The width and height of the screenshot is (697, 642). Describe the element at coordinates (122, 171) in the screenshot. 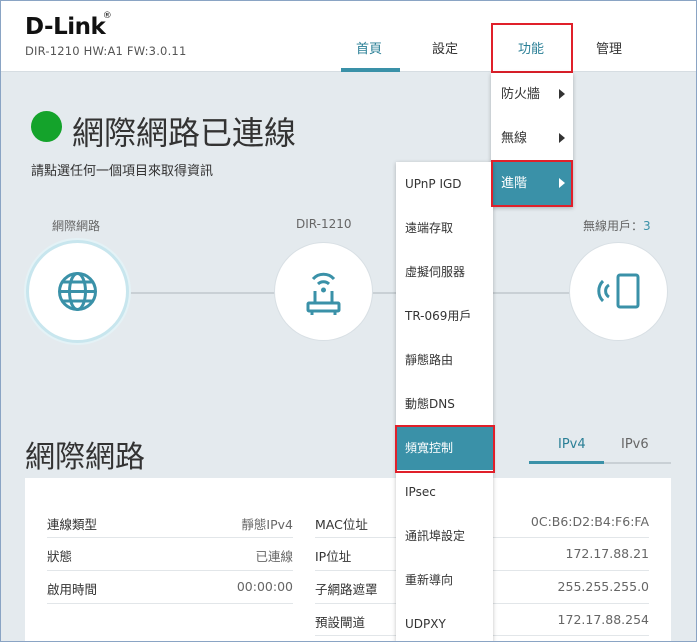

I see `connection-status-subtitle: 請點選任何一個項目來取得資訊` at that location.